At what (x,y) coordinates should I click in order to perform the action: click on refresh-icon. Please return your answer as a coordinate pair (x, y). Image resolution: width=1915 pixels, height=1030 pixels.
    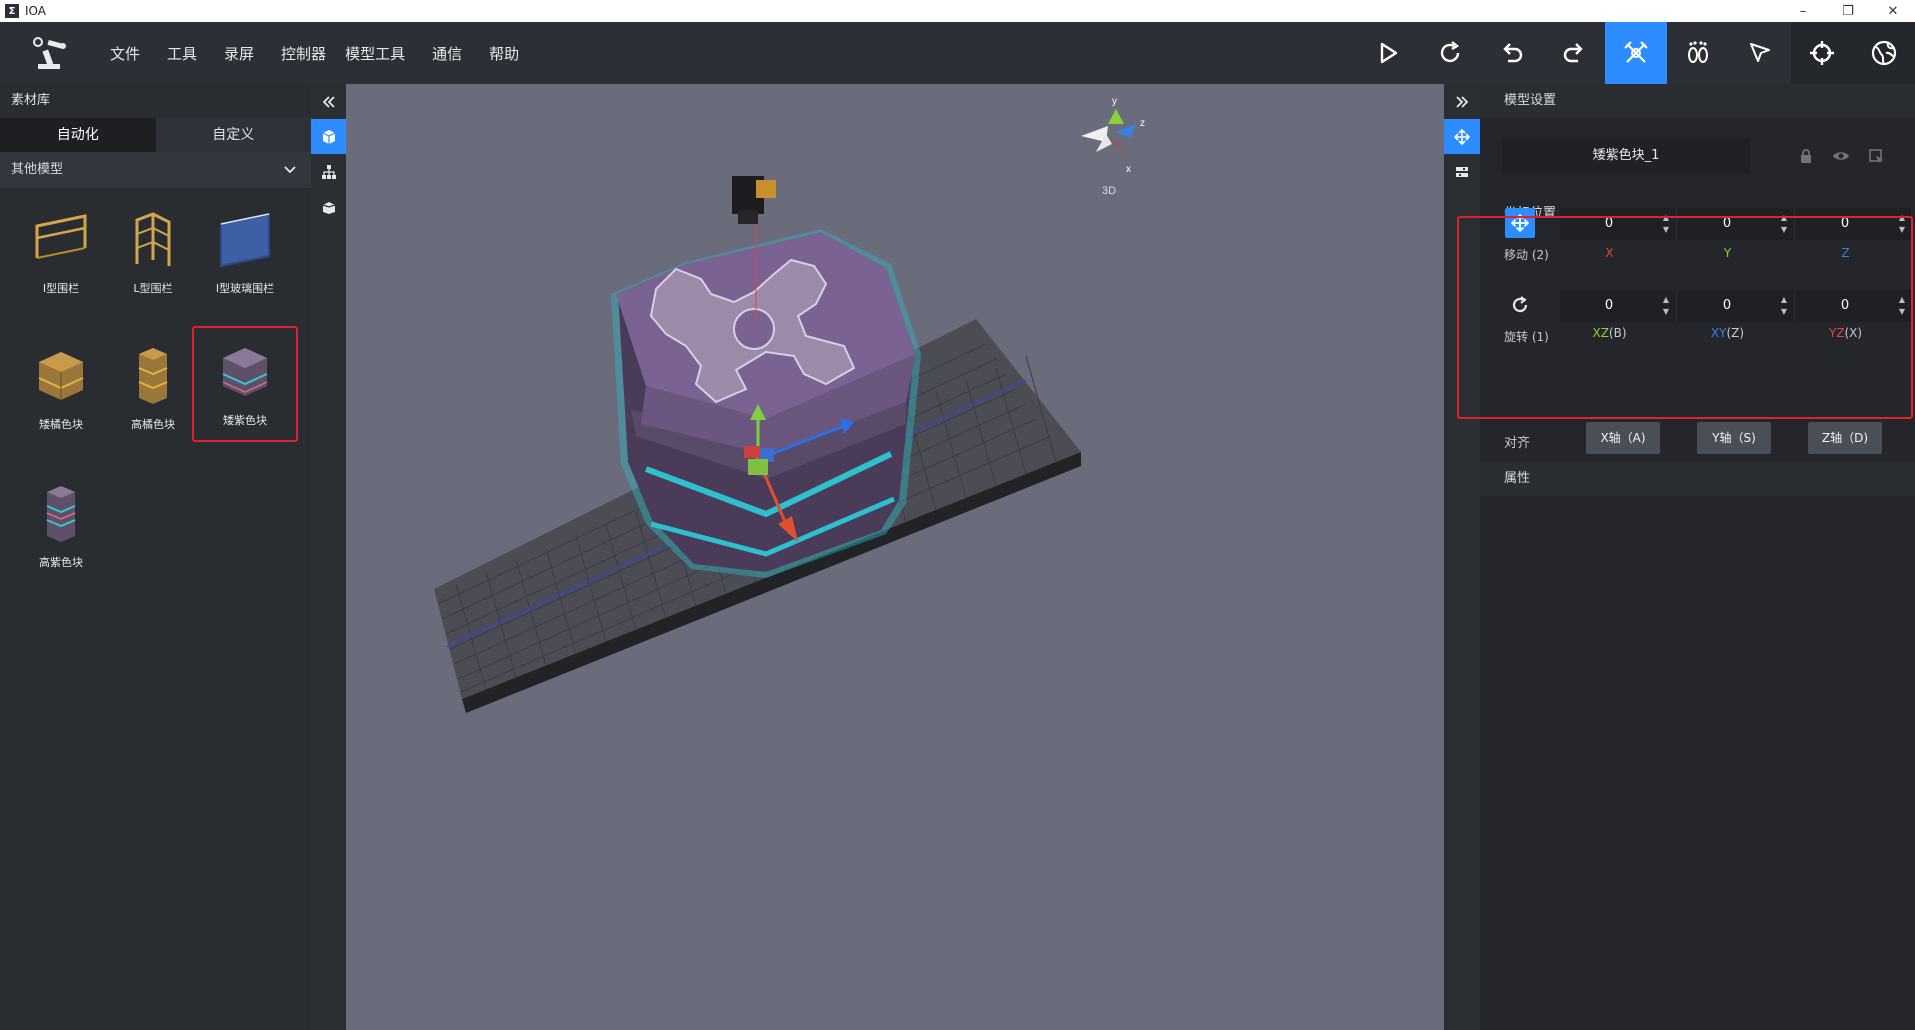
    Looking at the image, I should click on (1450, 52).